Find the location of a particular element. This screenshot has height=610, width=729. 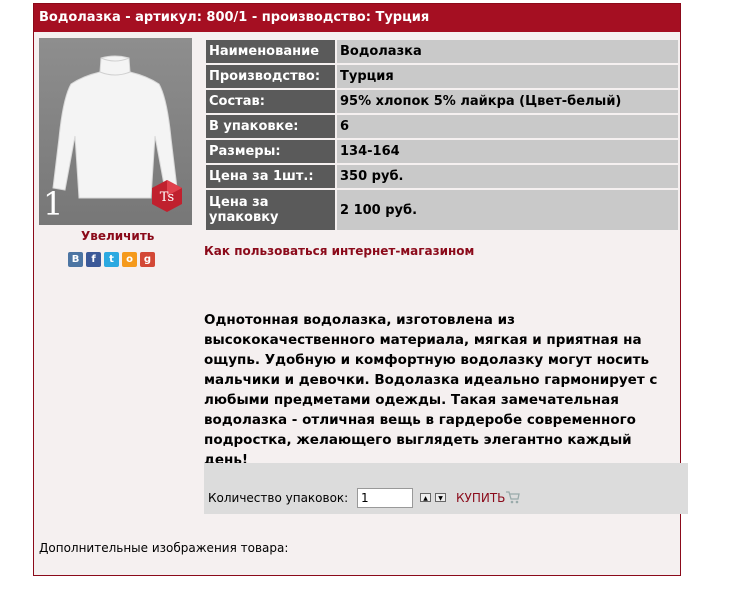

spec-key: Цена за упаковку is located at coordinates (270, 210).